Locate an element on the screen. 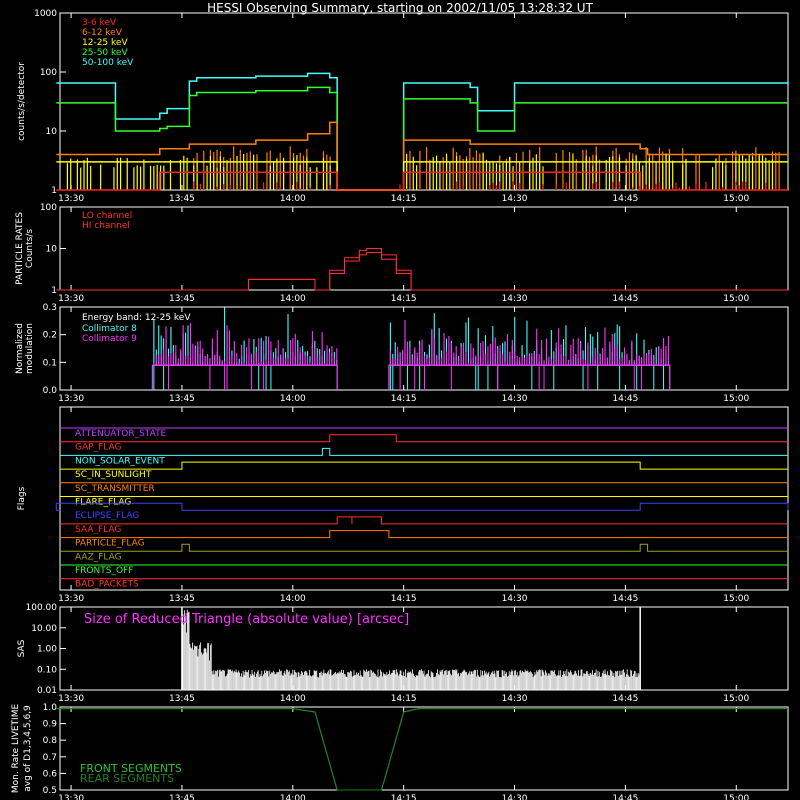 The width and height of the screenshot is (800, 800). x-tick-label-5-4: 14:30 is located at coordinates (515, 797).